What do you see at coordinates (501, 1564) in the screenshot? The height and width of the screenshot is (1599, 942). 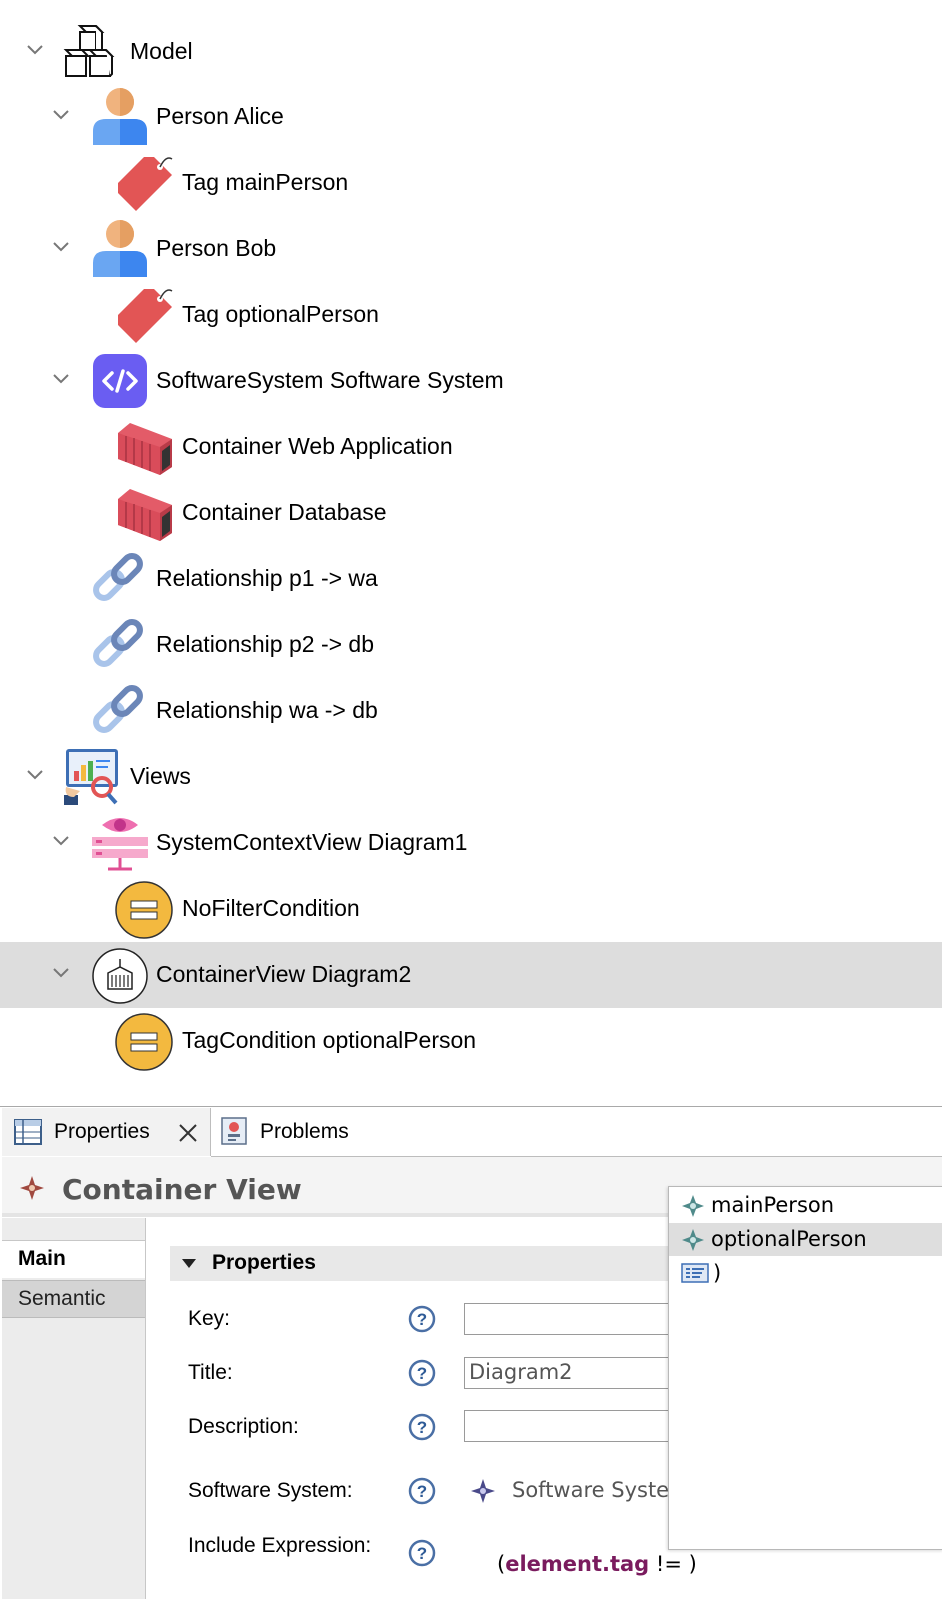 I see `expr-open-paren: (` at bounding box center [501, 1564].